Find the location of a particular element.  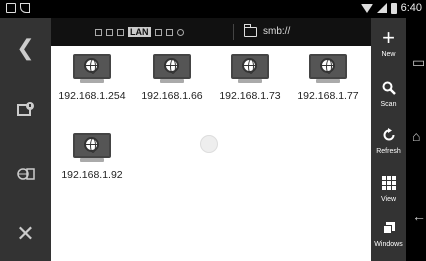

breadcrumb: LAN is located at coordinates (139, 32).